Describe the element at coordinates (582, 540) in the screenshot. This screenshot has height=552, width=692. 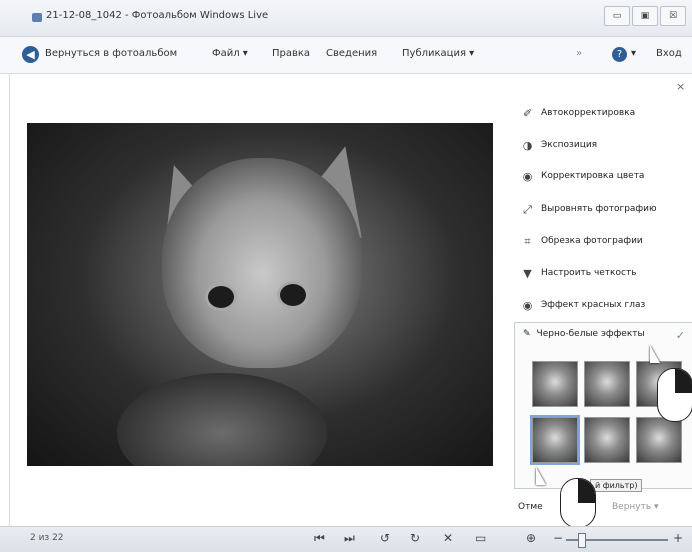
I see `zoom-slider-thumb` at that location.